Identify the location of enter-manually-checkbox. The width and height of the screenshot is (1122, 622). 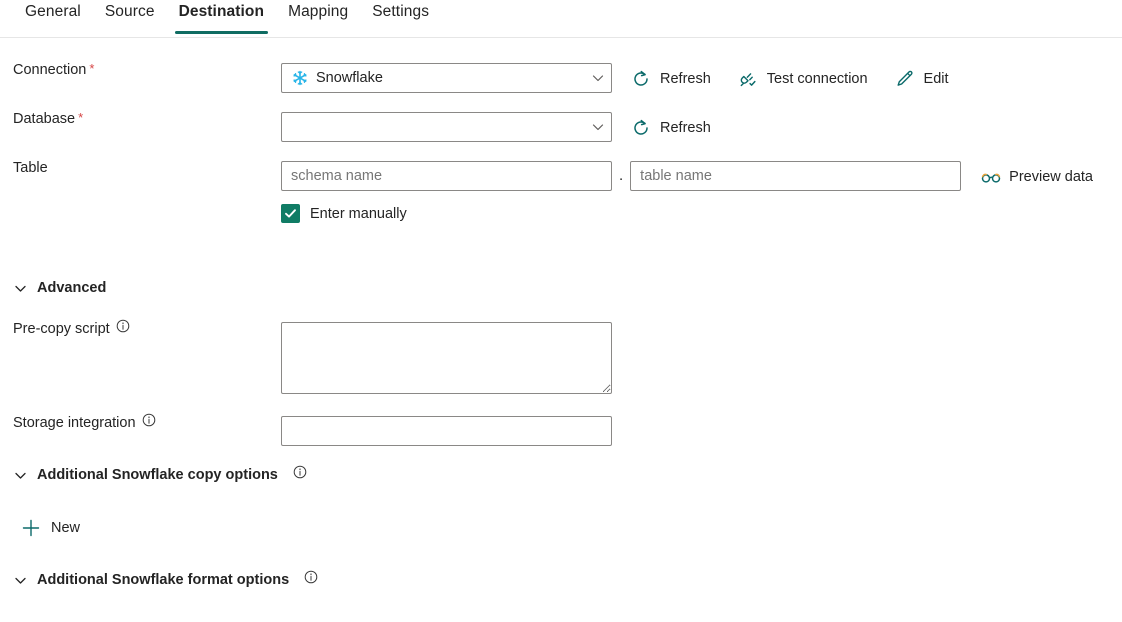
(290, 213).